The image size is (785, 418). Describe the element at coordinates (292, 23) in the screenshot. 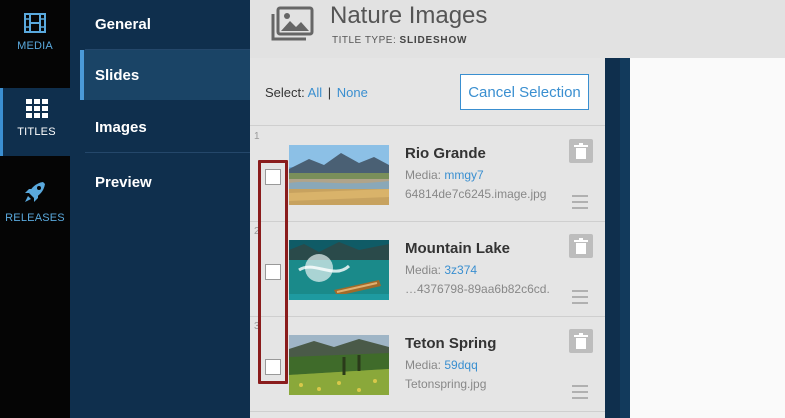

I see `images-icon` at that location.